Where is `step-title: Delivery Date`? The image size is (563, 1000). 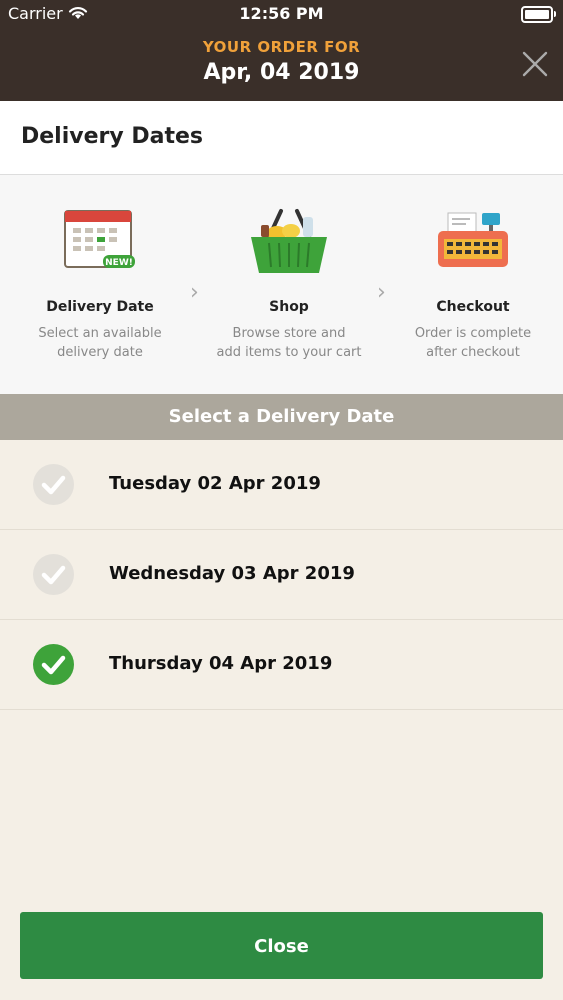
step-title: Delivery Date is located at coordinates (100, 307).